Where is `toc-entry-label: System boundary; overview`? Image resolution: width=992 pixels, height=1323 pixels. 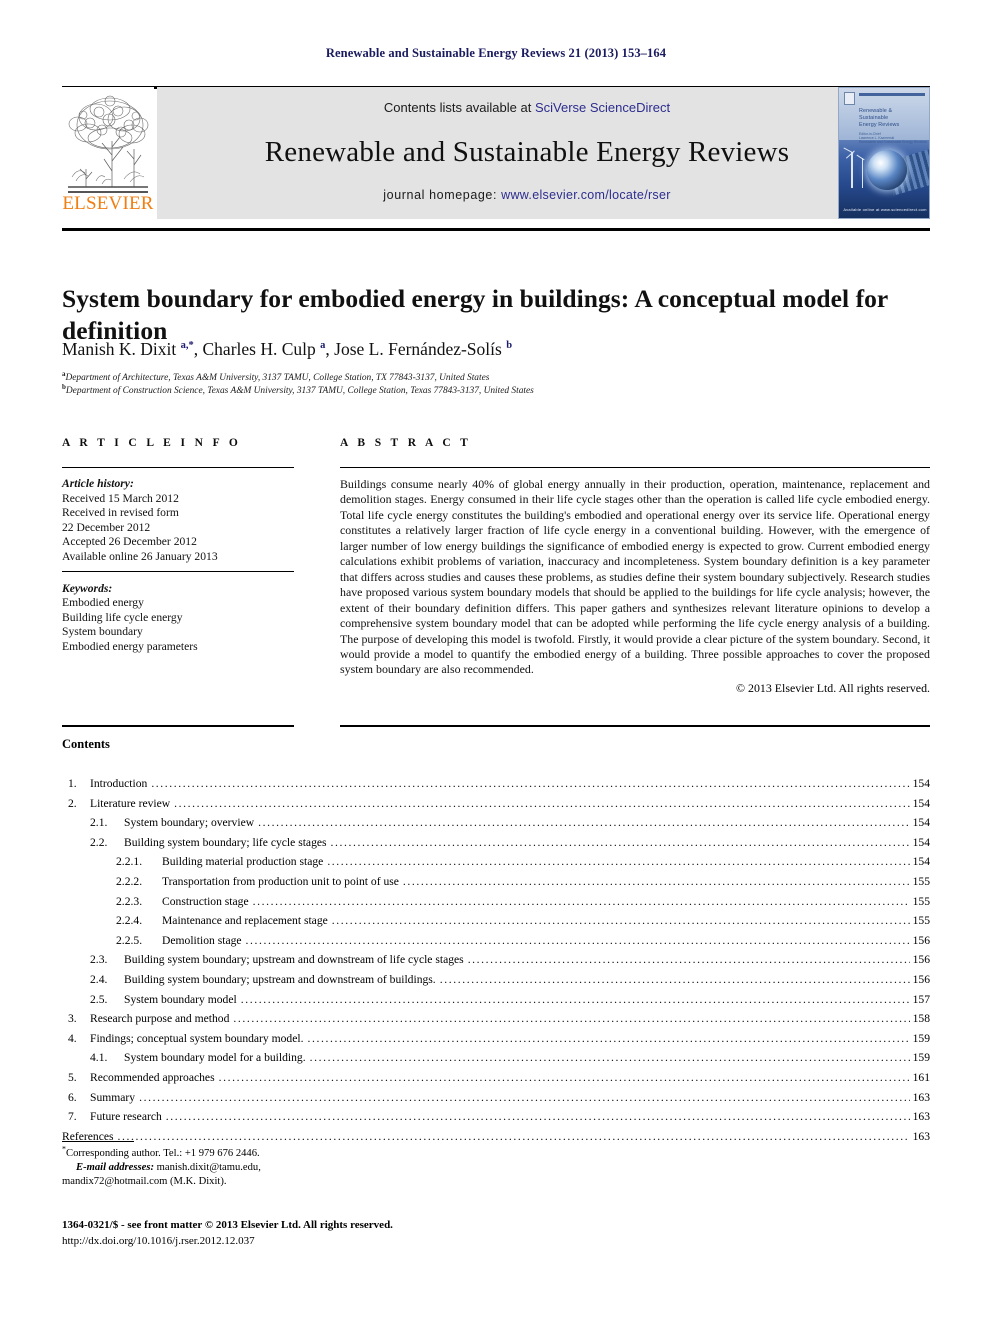
toc-entry-label: System boundary; overview is located at coordinates (189, 823).